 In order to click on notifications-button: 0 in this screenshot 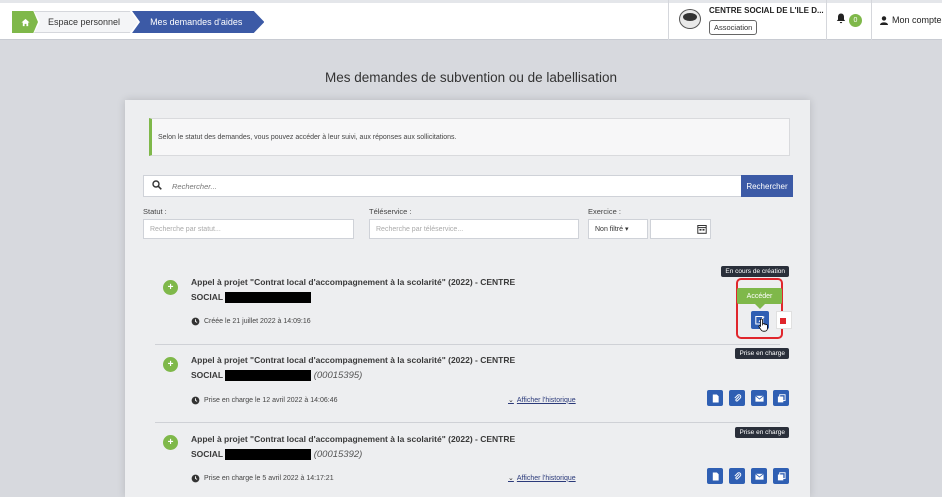, I will do `click(848, 20)`.